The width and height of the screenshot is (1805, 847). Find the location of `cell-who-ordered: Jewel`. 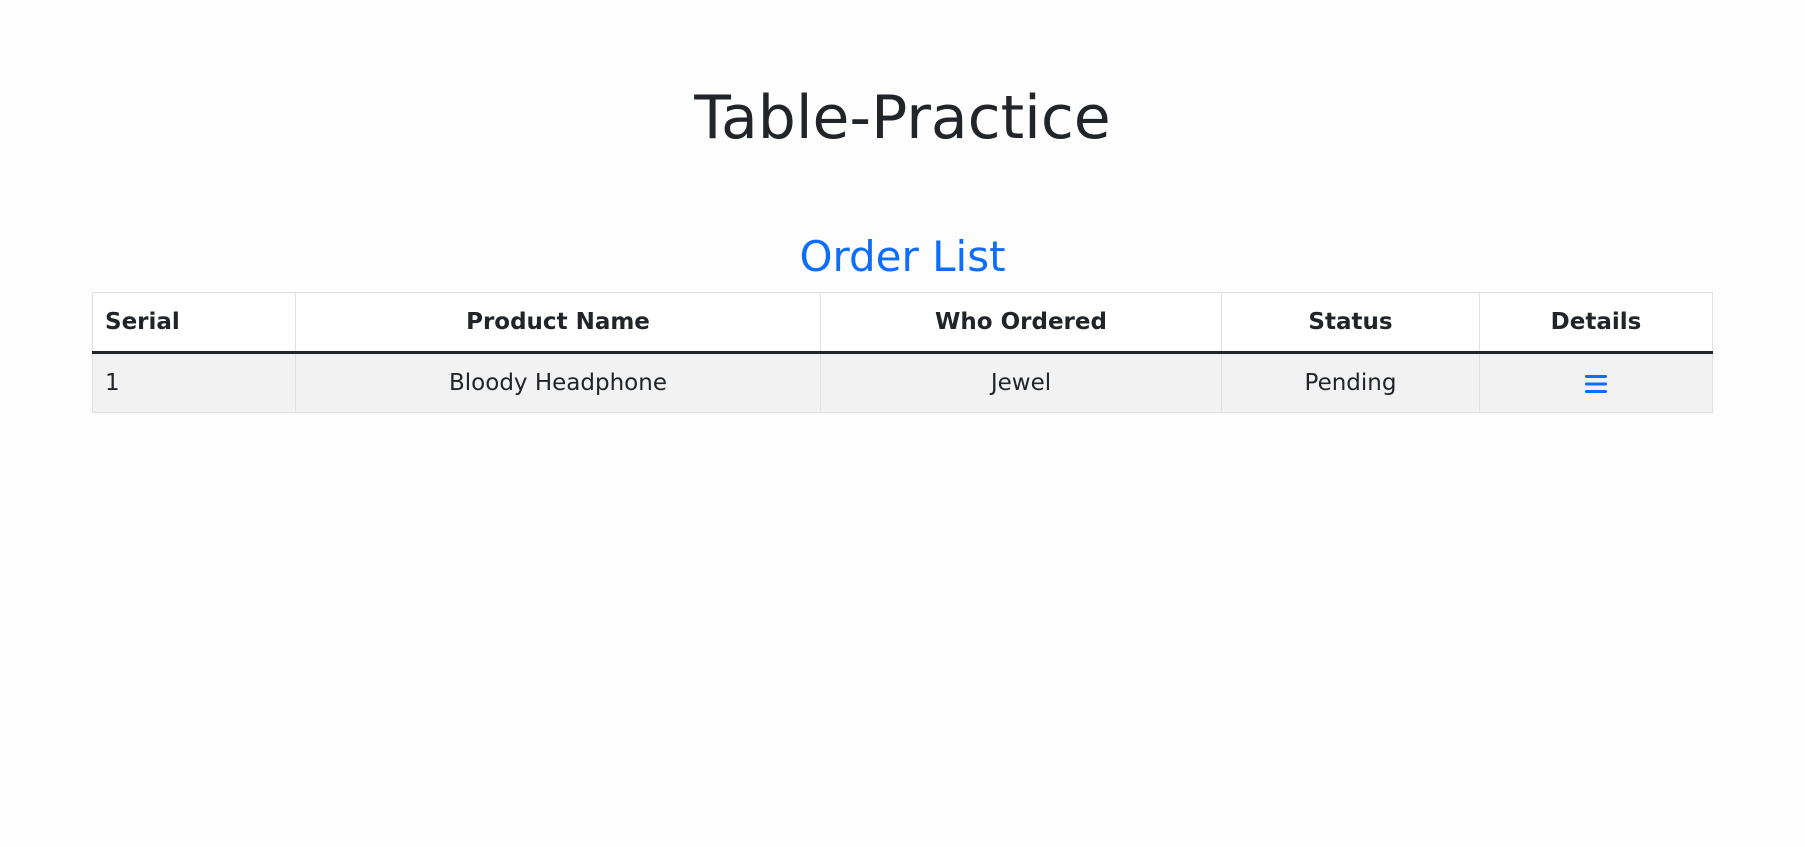

cell-who-ordered: Jewel is located at coordinates (1021, 382).